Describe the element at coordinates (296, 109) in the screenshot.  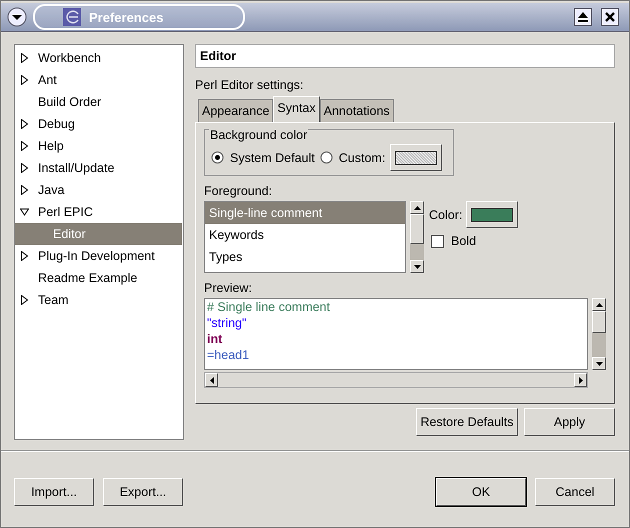
I see `tab: Syntax` at that location.